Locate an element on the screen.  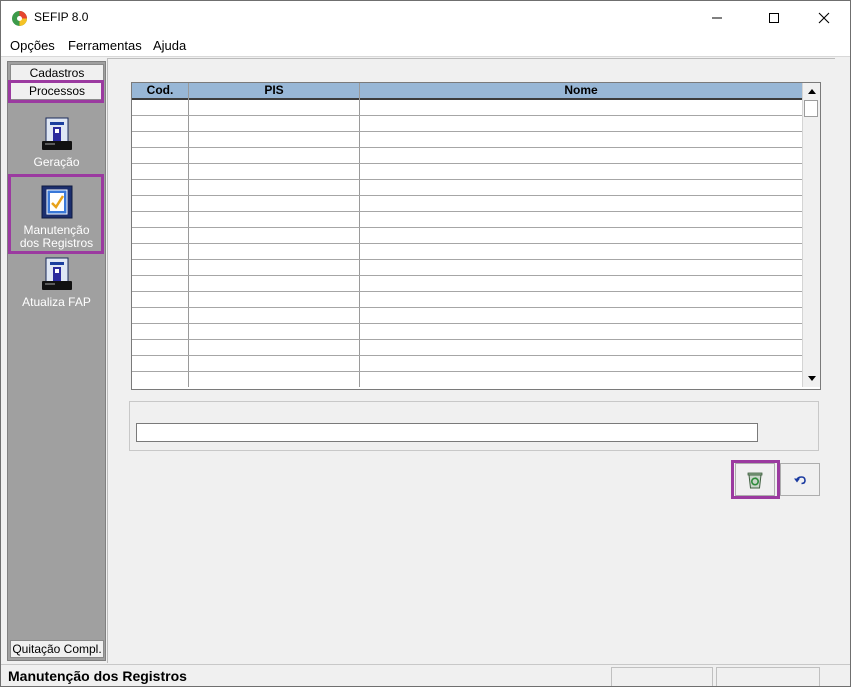
status-group-box is located at coordinates (474, 426).